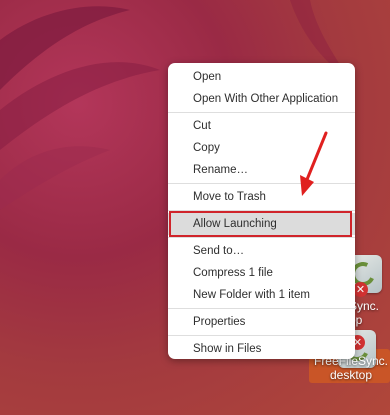 This screenshot has height=415, width=390. Describe the element at coordinates (314, 163) in the screenshot. I see `annotation-arrow-icon` at that location.